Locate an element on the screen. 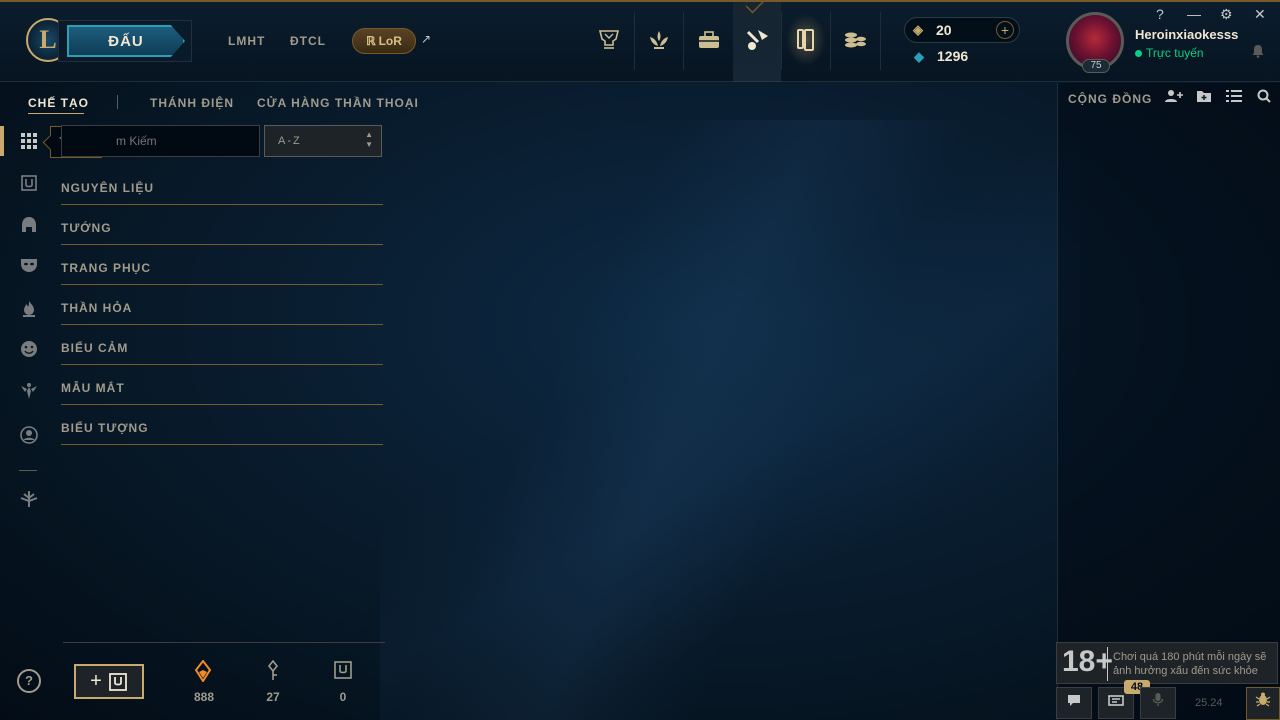  help-button: ? is located at coordinates (29, 681).